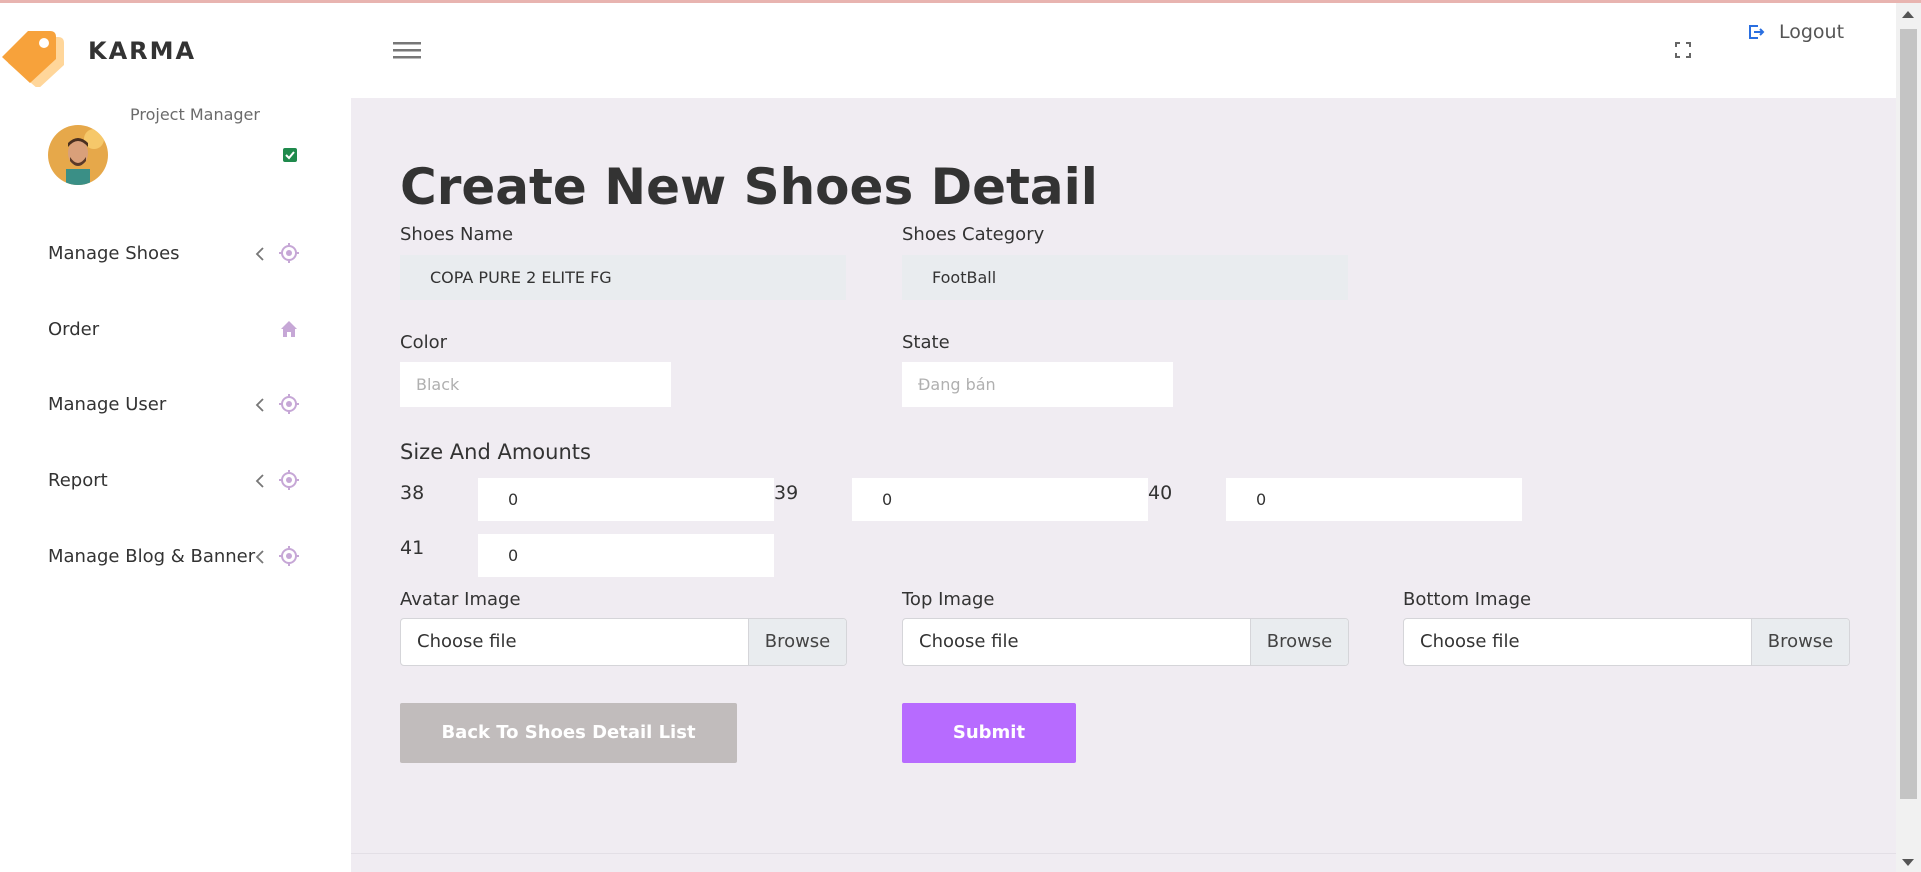 The height and width of the screenshot is (872, 1921). I want to click on bottom-image-file-input: Choose file Browse, so click(1626, 642).